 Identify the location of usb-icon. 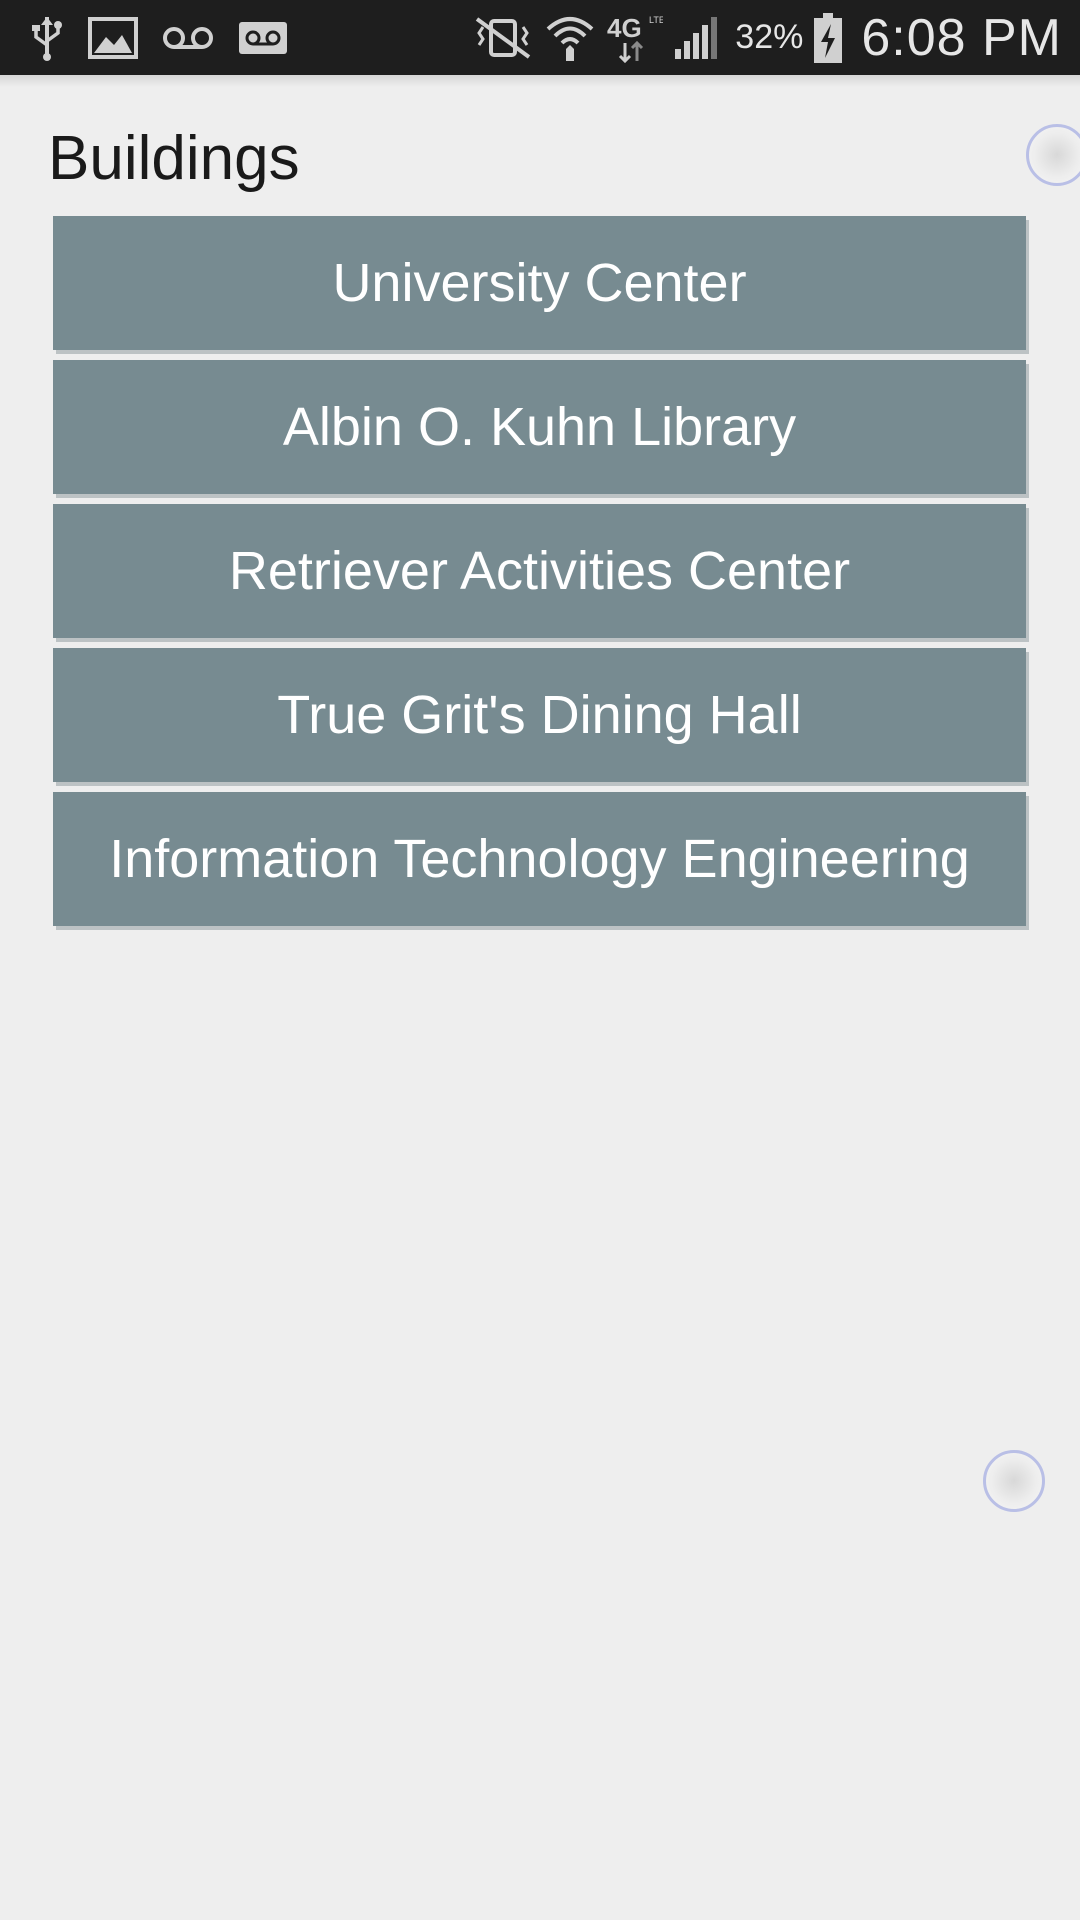
(47, 38).